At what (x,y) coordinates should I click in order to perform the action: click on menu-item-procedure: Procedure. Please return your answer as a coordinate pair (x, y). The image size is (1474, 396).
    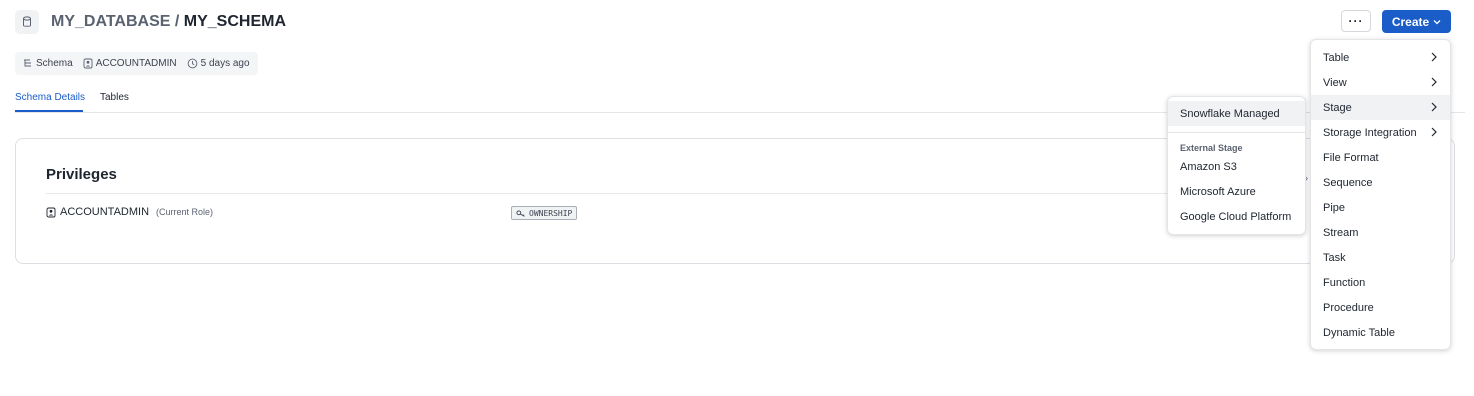
    Looking at the image, I should click on (1380, 307).